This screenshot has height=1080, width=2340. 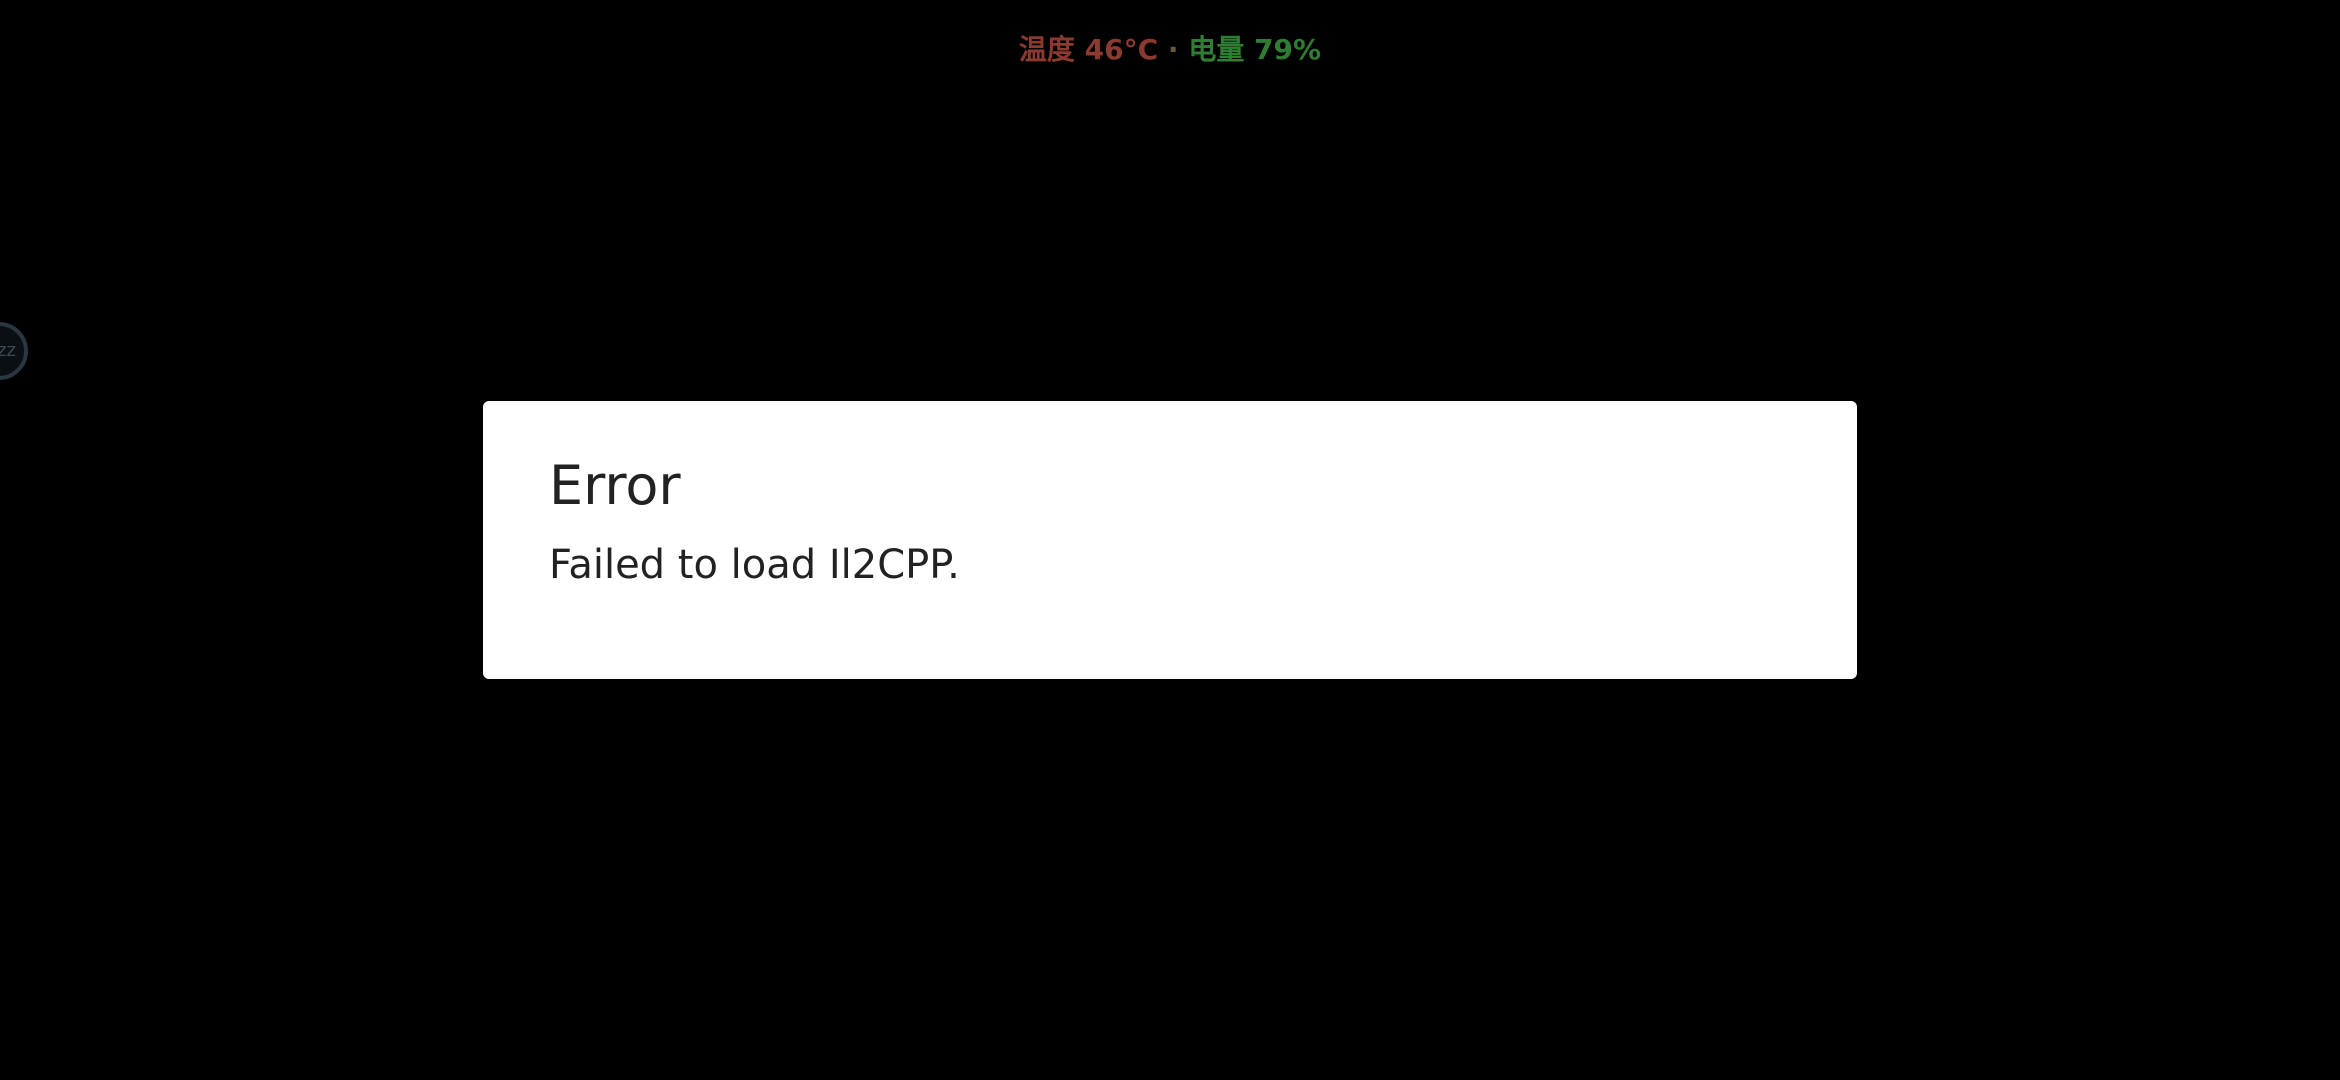 What do you see at coordinates (615, 485) in the screenshot?
I see `dialog-title: Error` at bounding box center [615, 485].